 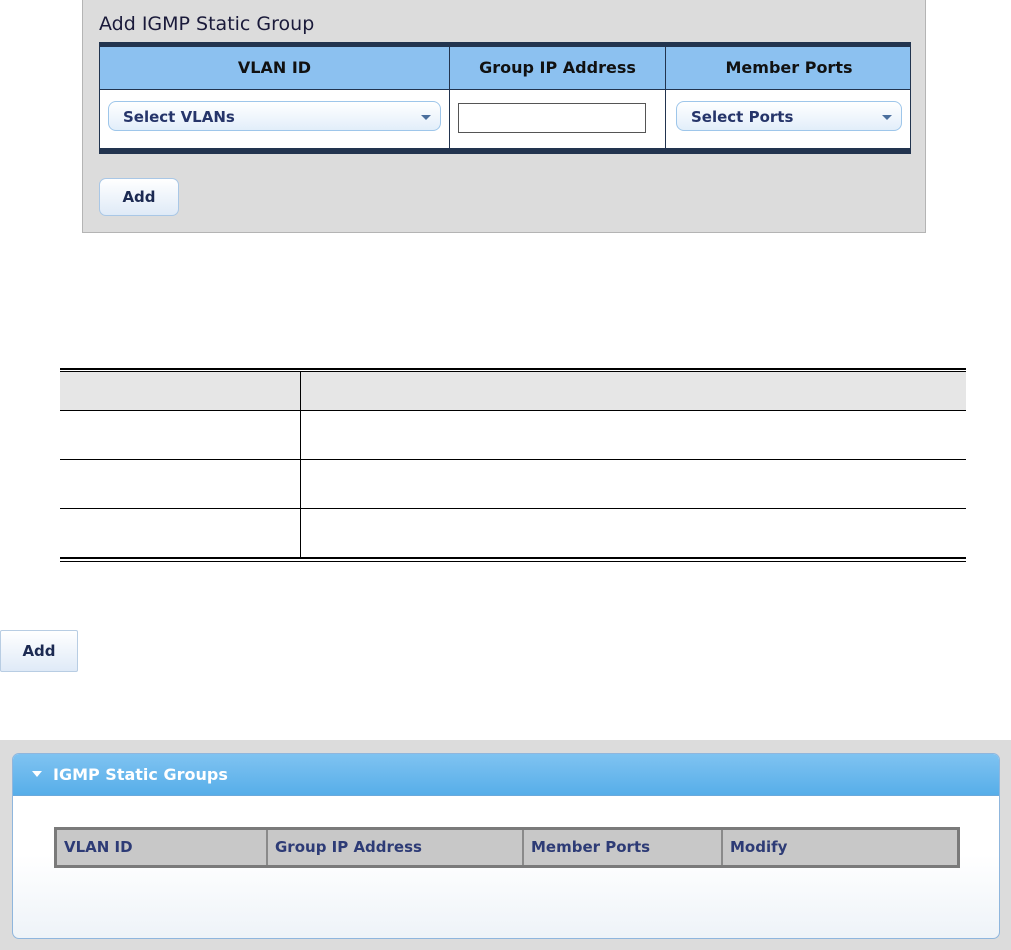 What do you see at coordinates (742, 117) in the screenshot?
I see `ports-select-label: Select Ports` at bounding box center [742, 117].